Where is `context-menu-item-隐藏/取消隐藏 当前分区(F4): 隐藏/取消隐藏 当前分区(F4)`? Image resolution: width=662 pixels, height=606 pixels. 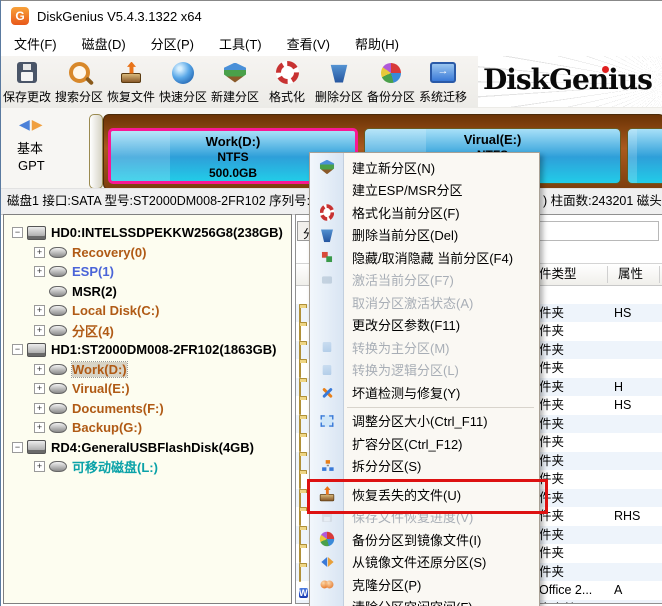 context-menu-item-隐藏/取消隐藏 当前分区(F4): 隐藏/取消隐藏 当前分区(F4) is located at coordinates (424, 257).